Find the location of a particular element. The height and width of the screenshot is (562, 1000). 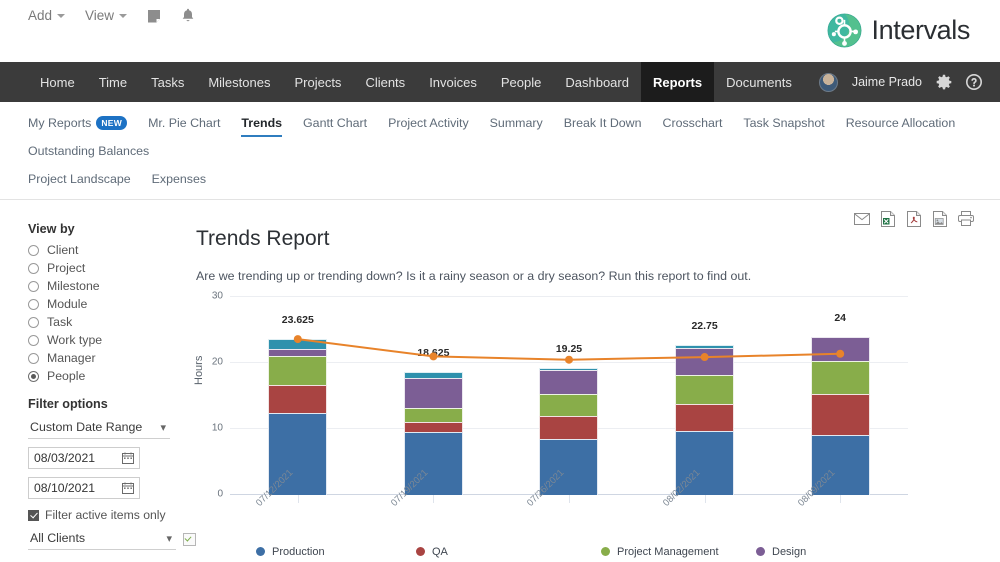

legend-item-qa: QA19.375 hours is located at coordinates (508, 553).